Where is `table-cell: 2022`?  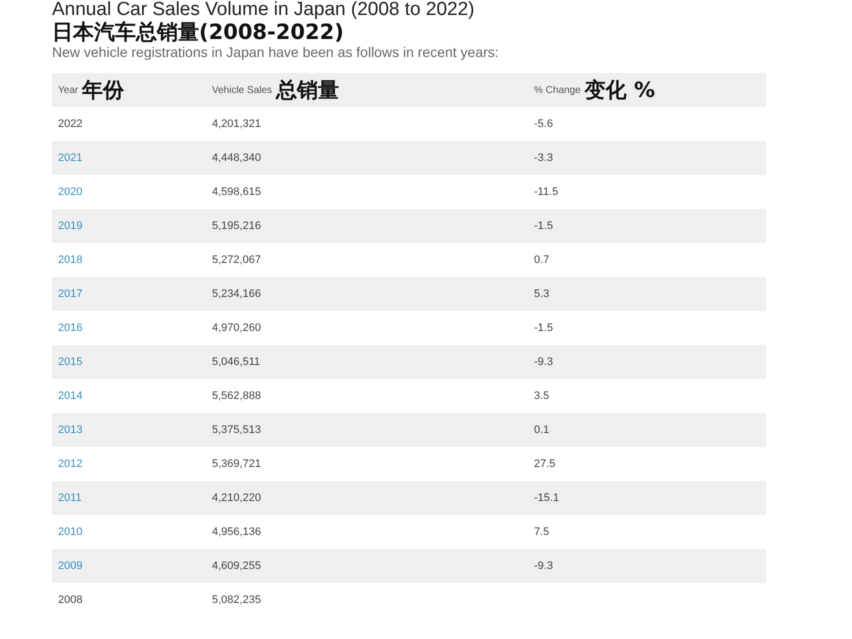
table-cell: 2022 is located at coordinates (70, 124).